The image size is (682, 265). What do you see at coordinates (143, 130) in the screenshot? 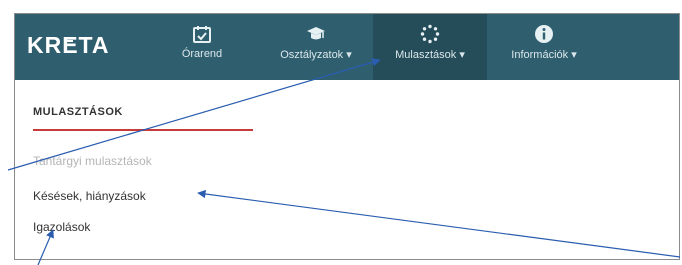
I see `section-title-underline` at bounding box center [143, 130].